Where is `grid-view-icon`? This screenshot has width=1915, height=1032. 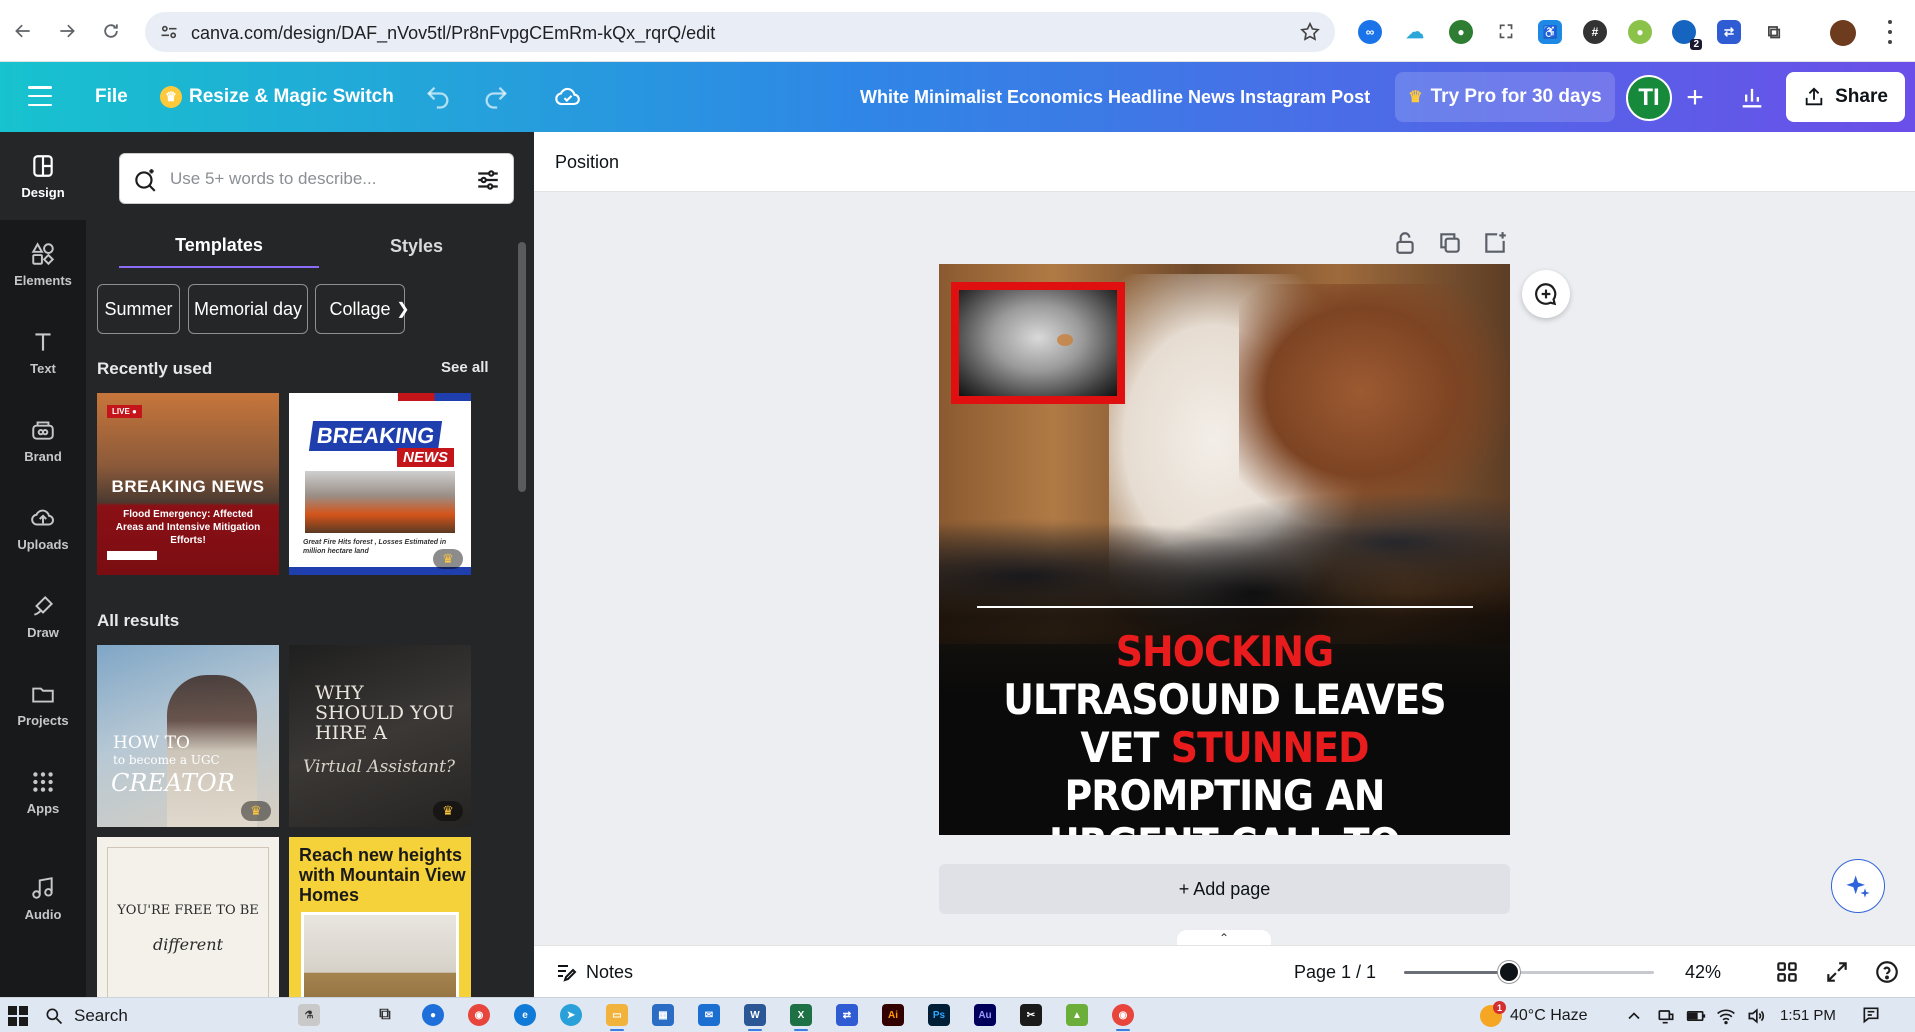 grid-view-icon is located at coordinates (1787, 972).